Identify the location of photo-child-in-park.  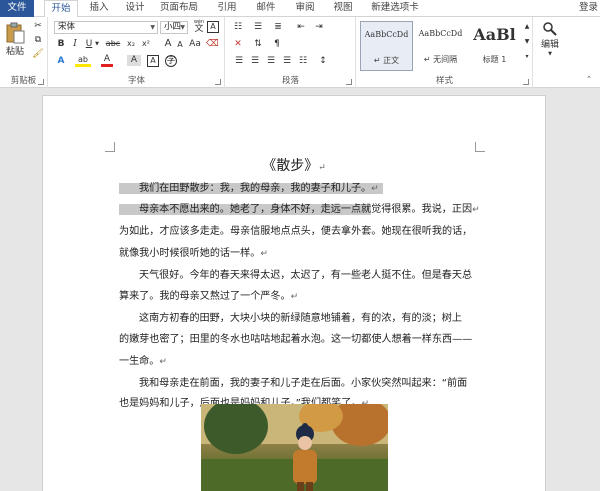
(294, 447).